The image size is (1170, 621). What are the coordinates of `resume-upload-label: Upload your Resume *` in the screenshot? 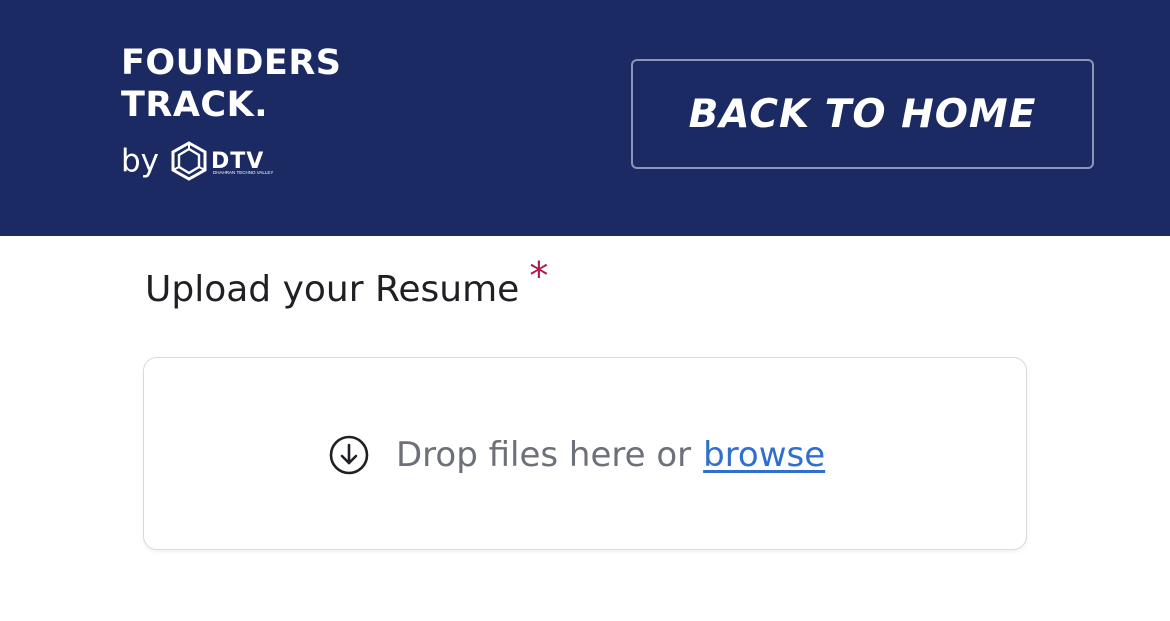 It's located at (346, 284).